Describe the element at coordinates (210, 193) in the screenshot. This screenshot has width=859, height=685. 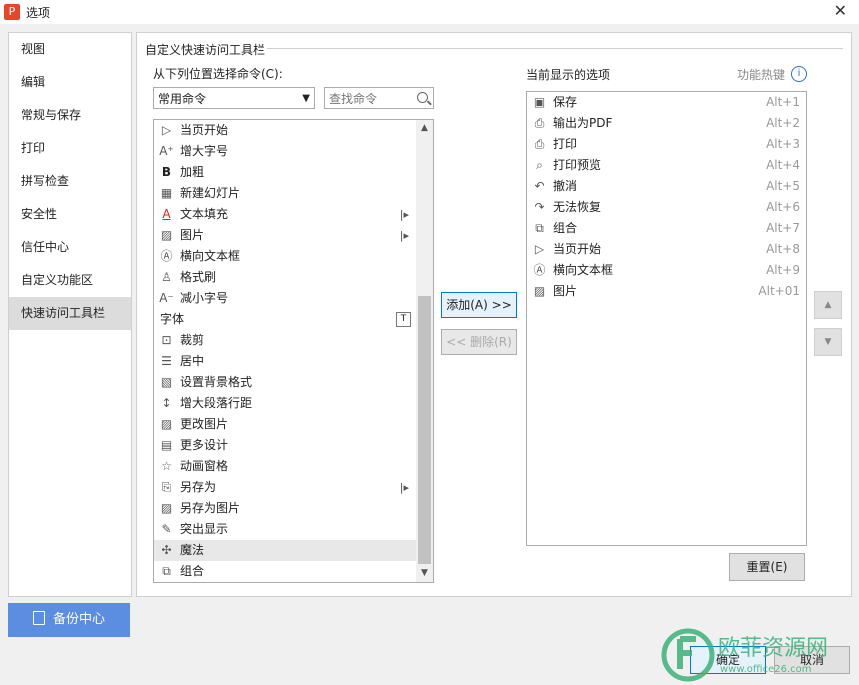
I see `list-item-label: 新建幻灯片` at that location.